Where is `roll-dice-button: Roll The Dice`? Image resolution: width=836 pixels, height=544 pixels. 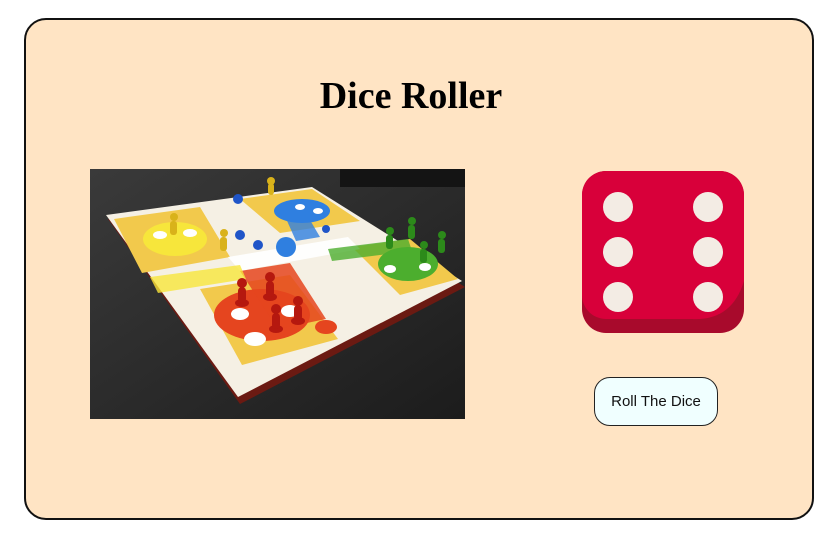 roll-dice-button: Roll The Dice is located at coordinates (656, 401).